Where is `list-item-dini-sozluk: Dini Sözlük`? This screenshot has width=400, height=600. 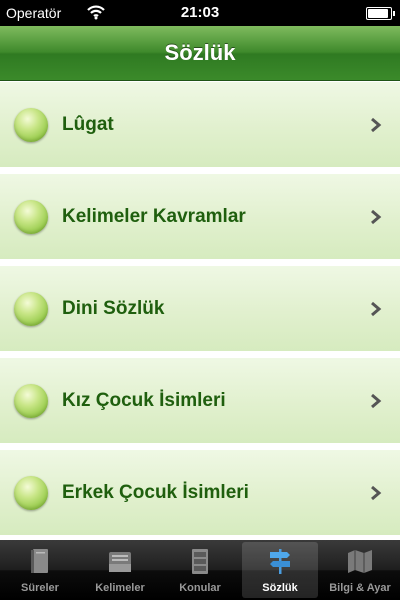
list-item-dini-sozluk: Dini Sözlük is located at coordinates (200, 308).